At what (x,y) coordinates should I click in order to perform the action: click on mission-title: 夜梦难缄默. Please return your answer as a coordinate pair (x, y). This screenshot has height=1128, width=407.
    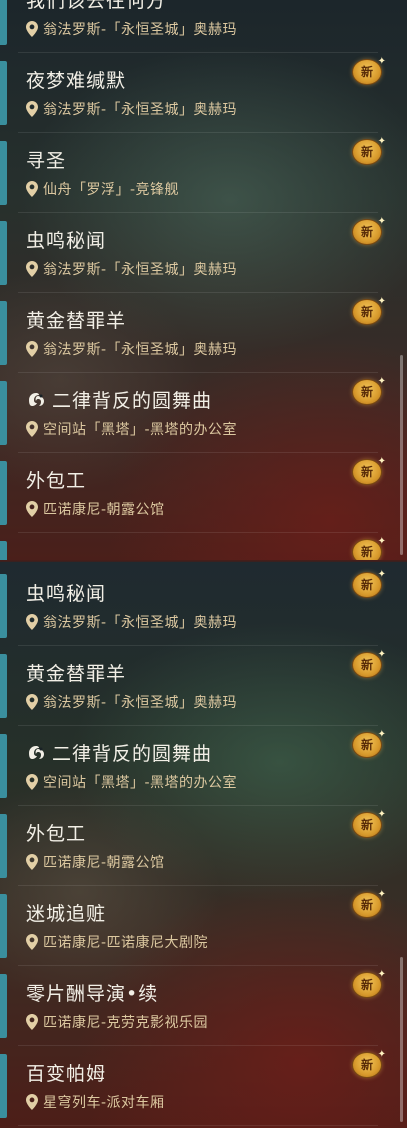
    Looking at the image, I should click on (76, 79).